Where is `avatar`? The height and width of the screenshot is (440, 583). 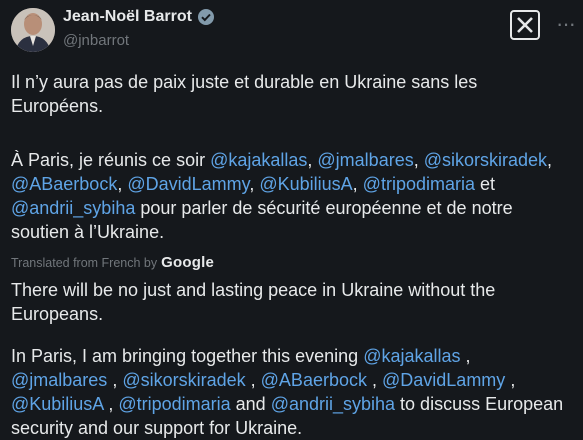 avatar is located at coordinates (33, 30).